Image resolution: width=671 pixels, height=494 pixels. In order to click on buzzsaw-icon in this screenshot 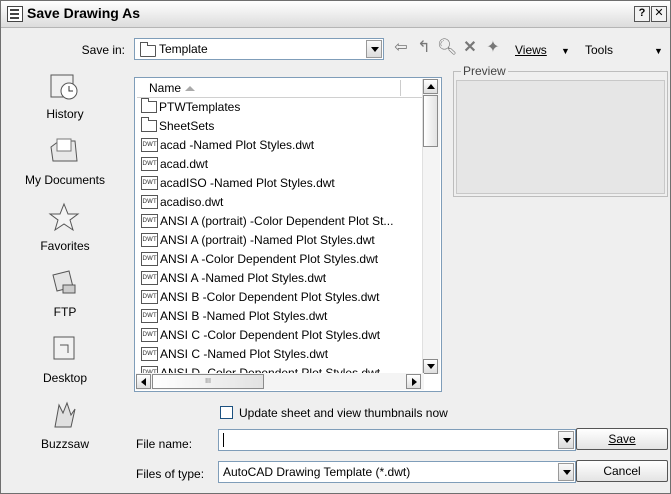, I will do `click(65, 414)`.